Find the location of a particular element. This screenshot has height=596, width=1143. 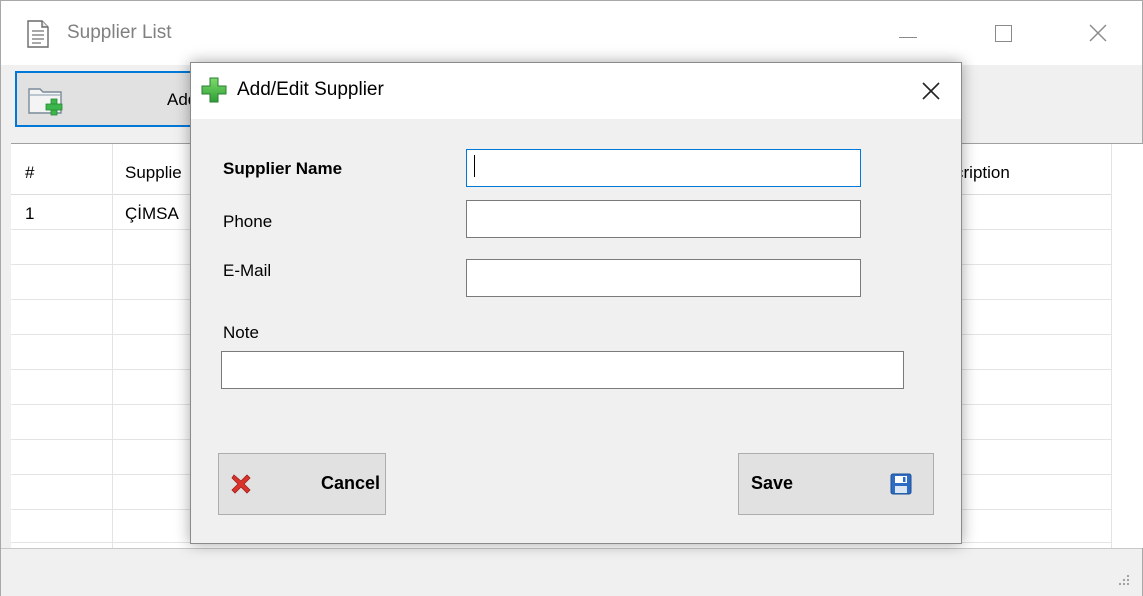

document-icon is located at coordinates (38, 34).